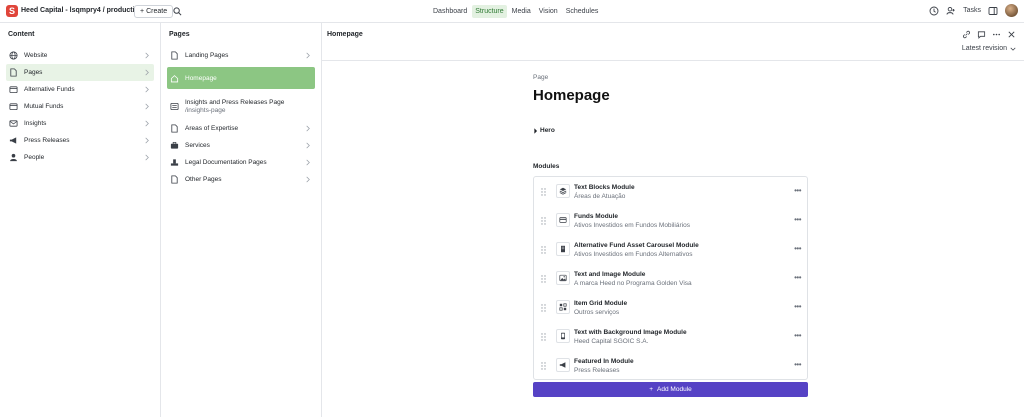  Describe the element at coordinates (582, 11) in the screenshot. I see `nav-schedules: Schedules` at that location.